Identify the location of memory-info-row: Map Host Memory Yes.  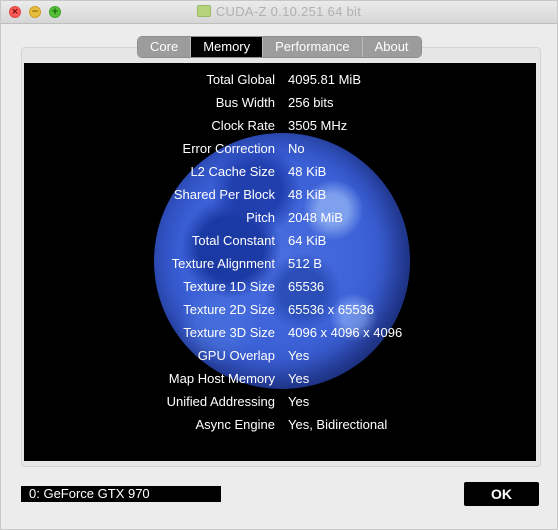
(280, 379).